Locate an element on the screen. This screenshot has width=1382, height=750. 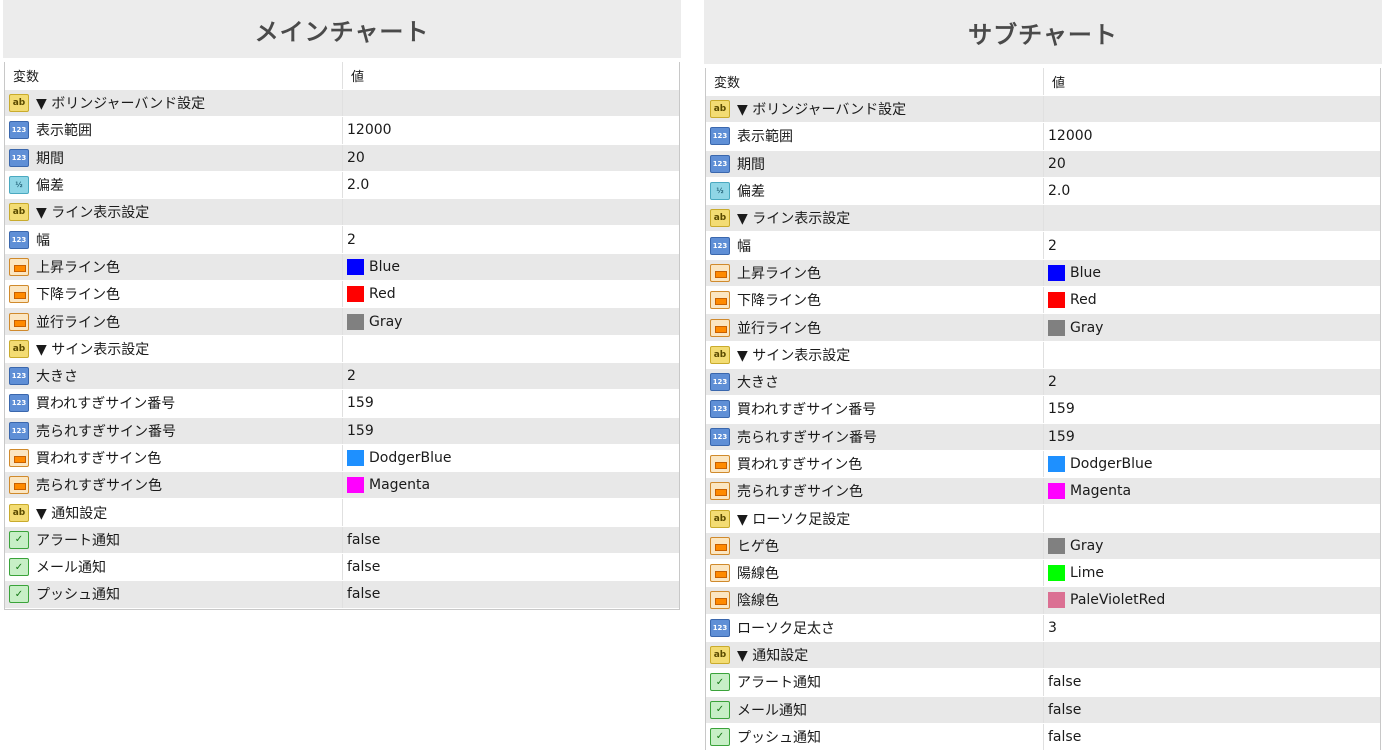
parameter-name-cell: ✓ メール通知 is located at coordinates (875, 709).